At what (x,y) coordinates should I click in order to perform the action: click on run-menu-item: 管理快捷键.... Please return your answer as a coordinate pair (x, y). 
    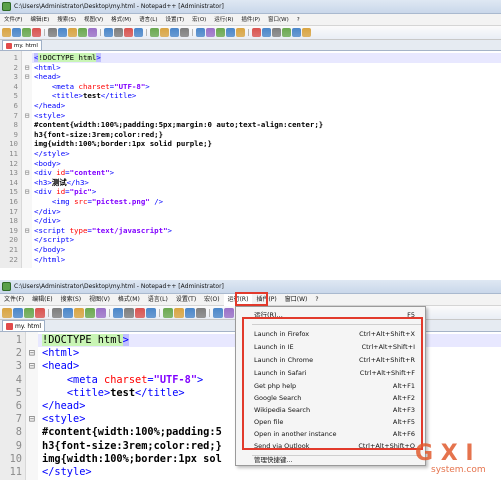
    Looking at the image, I should click on (330, 460).